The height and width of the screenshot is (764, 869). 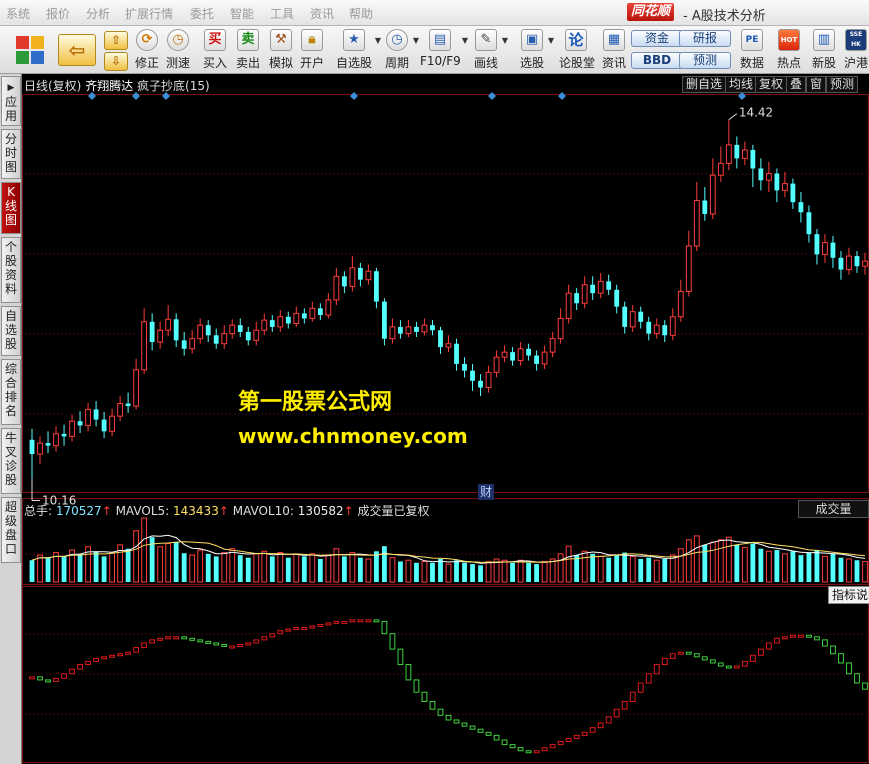 What do you see at coordinates (52, 86) in the screenshot?
I see `period-label: 日线(复权)` at bounding box center [52, 86].